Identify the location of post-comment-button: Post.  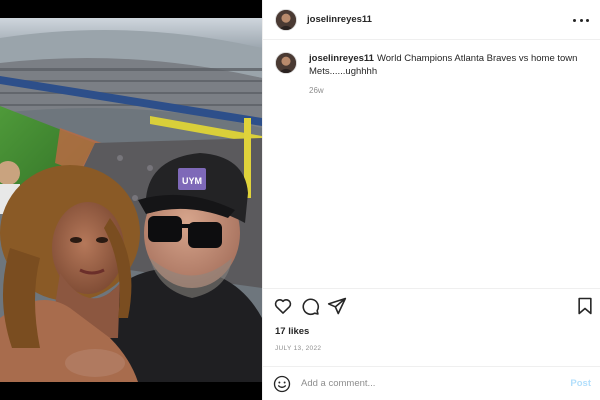
(580, 383).